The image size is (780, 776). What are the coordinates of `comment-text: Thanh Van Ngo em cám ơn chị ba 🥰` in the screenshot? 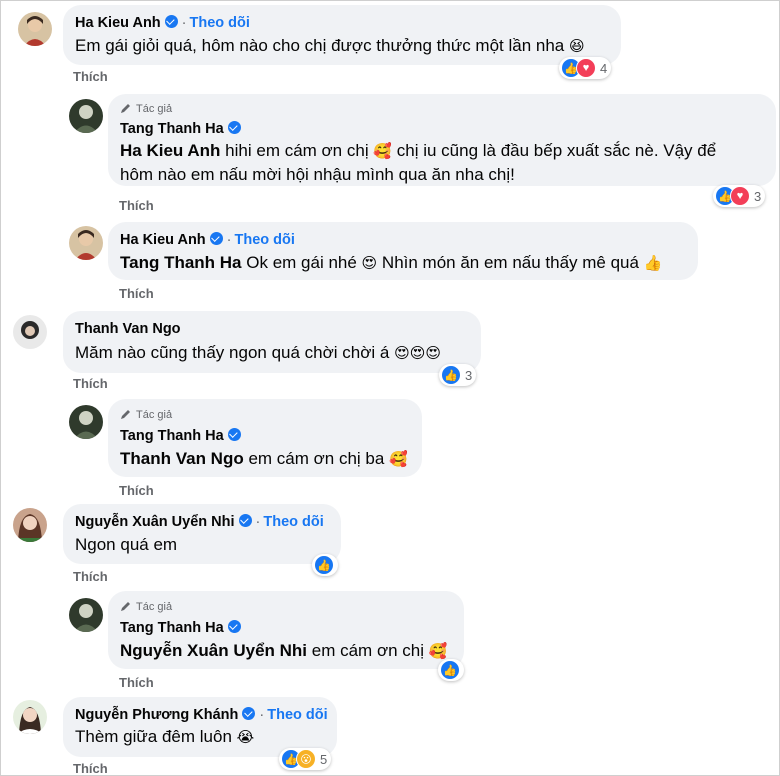 It's located at (264, 459).